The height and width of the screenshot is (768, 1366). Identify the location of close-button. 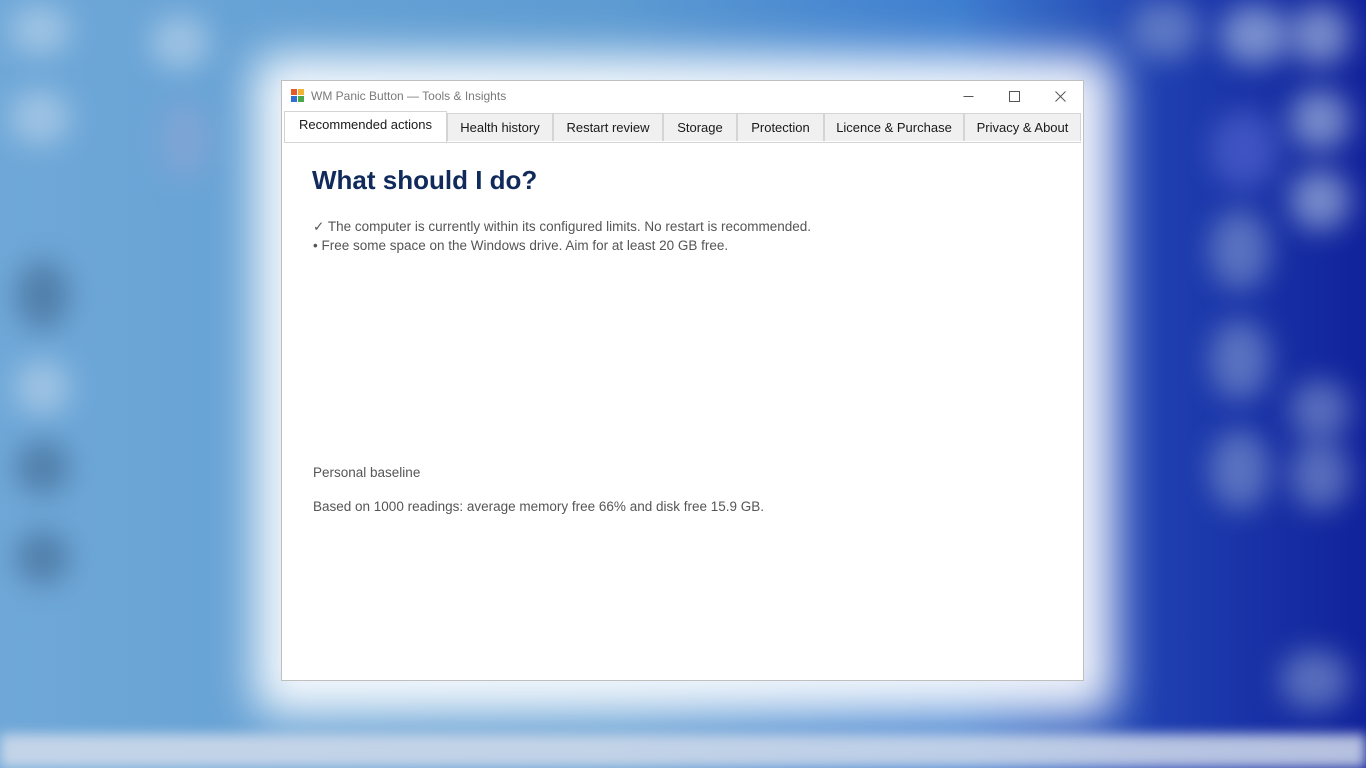
(1060, 96).